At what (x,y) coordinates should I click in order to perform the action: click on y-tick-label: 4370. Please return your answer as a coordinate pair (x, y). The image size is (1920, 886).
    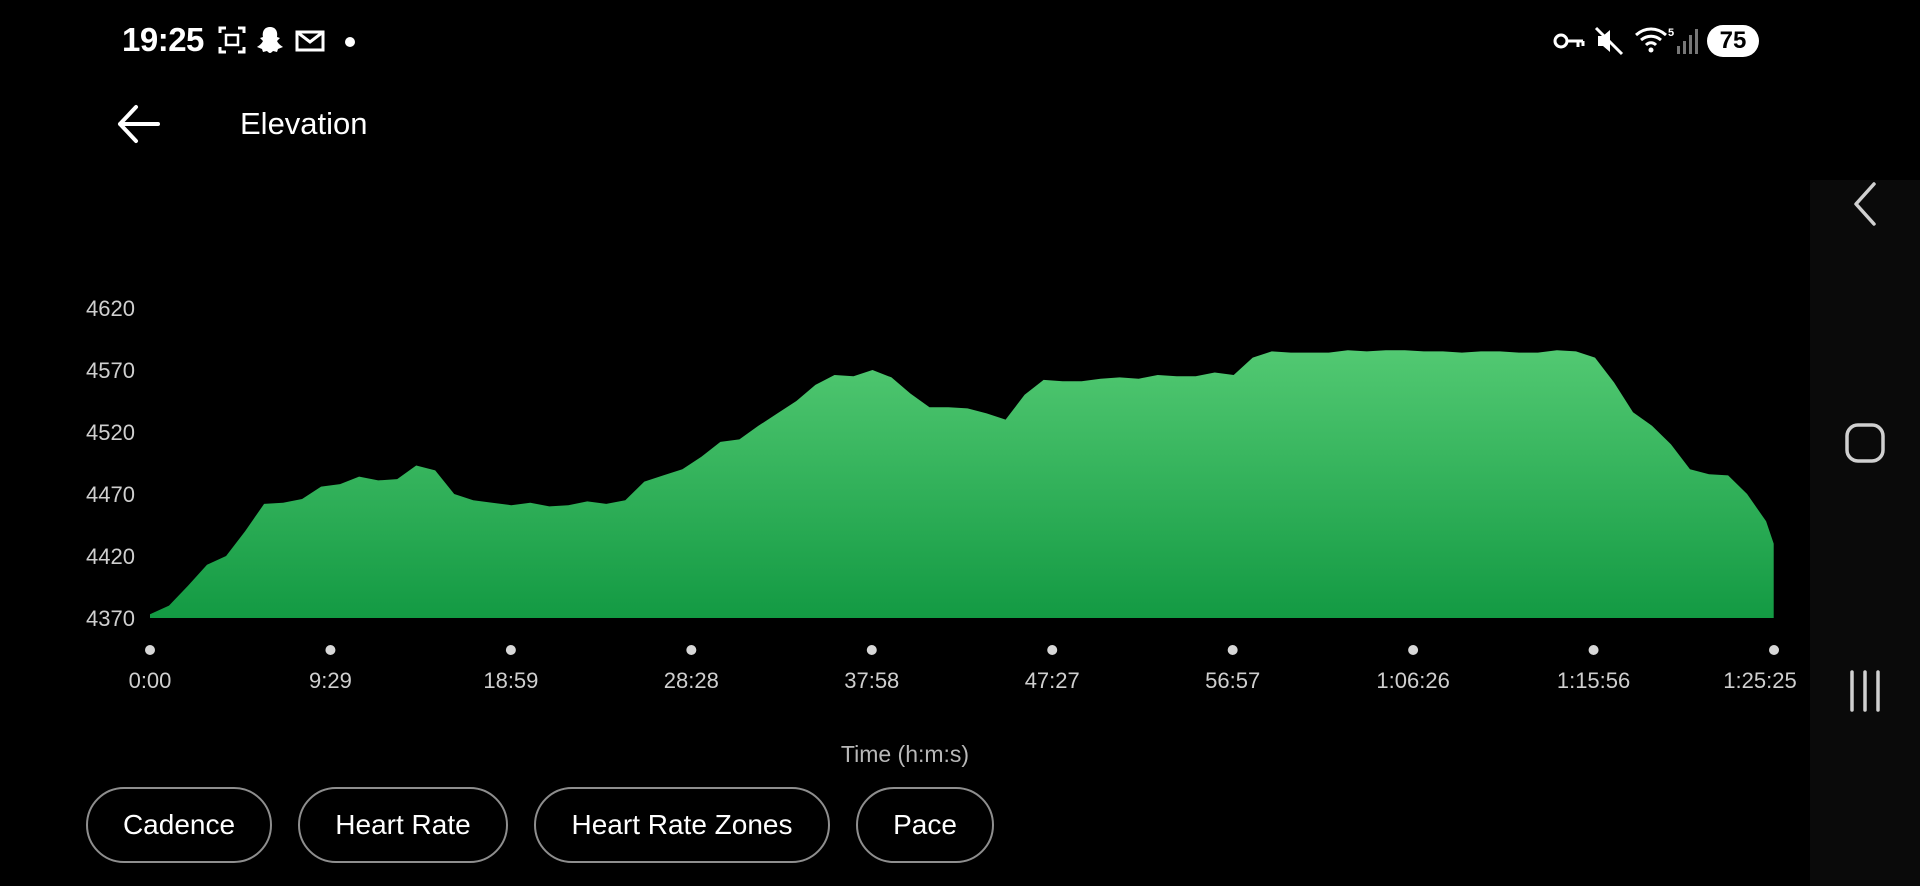
    Looking at the image, I should click on (110, 618).